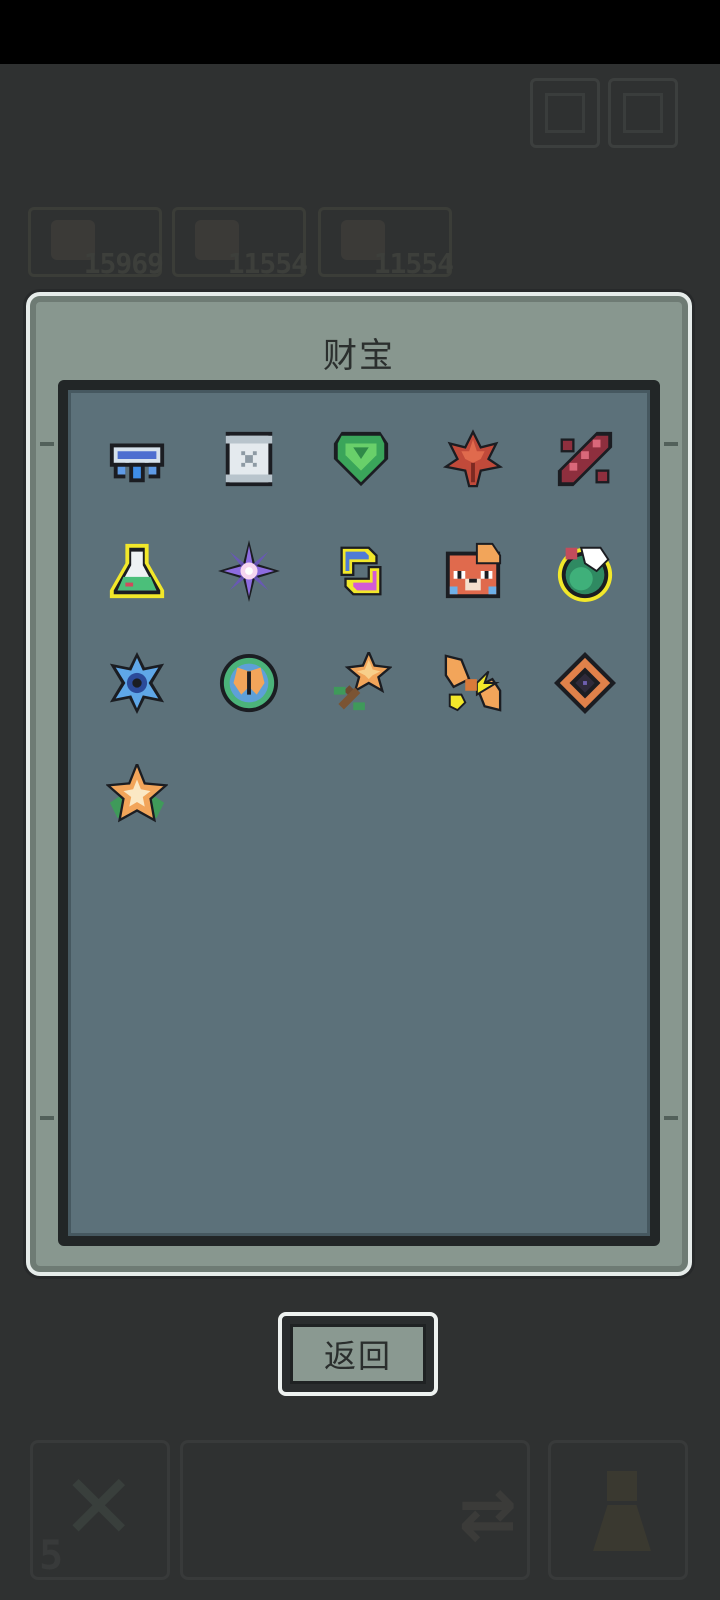 This screenshot has width=720, height=1600. I want to click on treasure-slot-orange-bow-ribbon, so click(473, 683).